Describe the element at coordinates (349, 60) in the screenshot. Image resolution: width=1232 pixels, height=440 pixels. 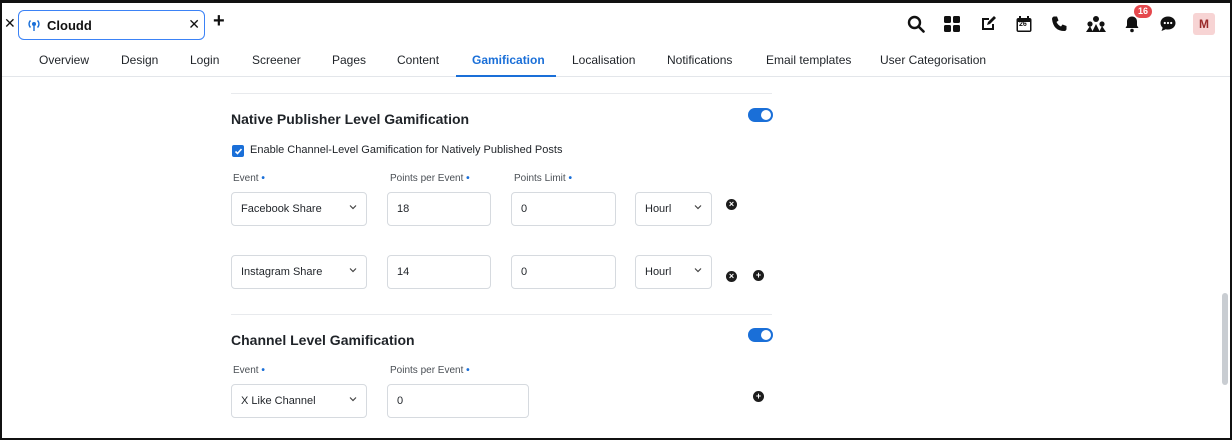
I see `tab-pages: Pages` at that location.